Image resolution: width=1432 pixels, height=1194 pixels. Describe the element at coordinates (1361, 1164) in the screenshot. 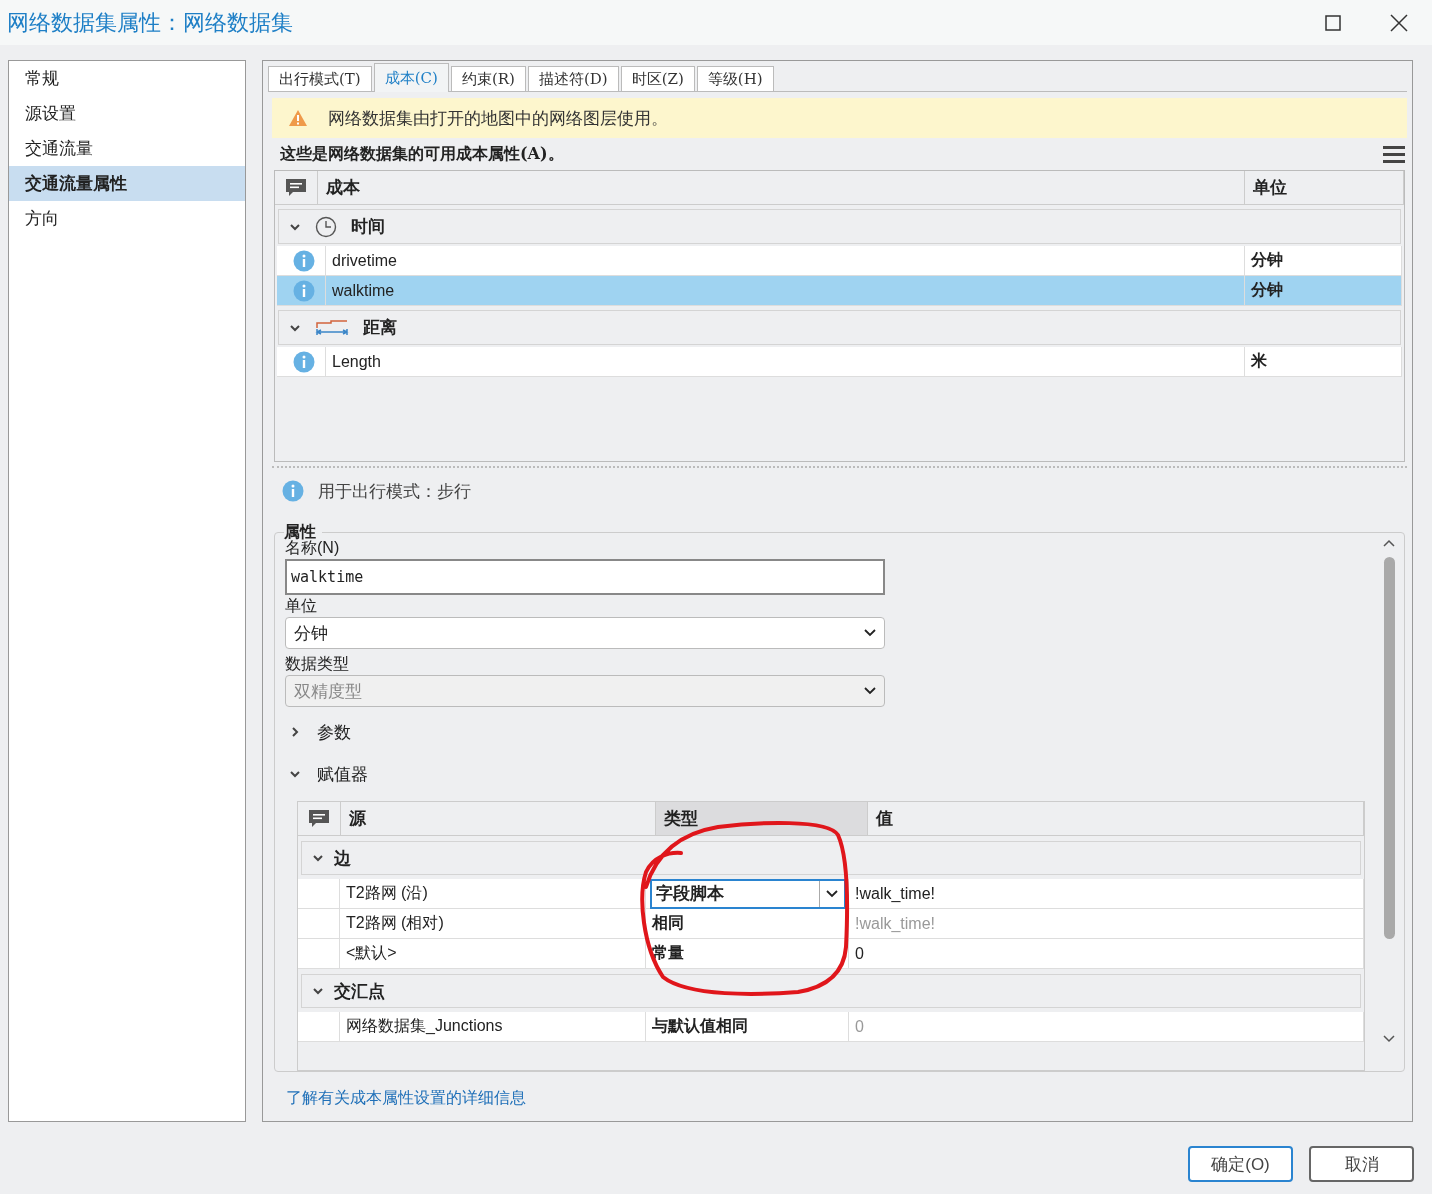

I see `cancel-button: 取消` at that location.